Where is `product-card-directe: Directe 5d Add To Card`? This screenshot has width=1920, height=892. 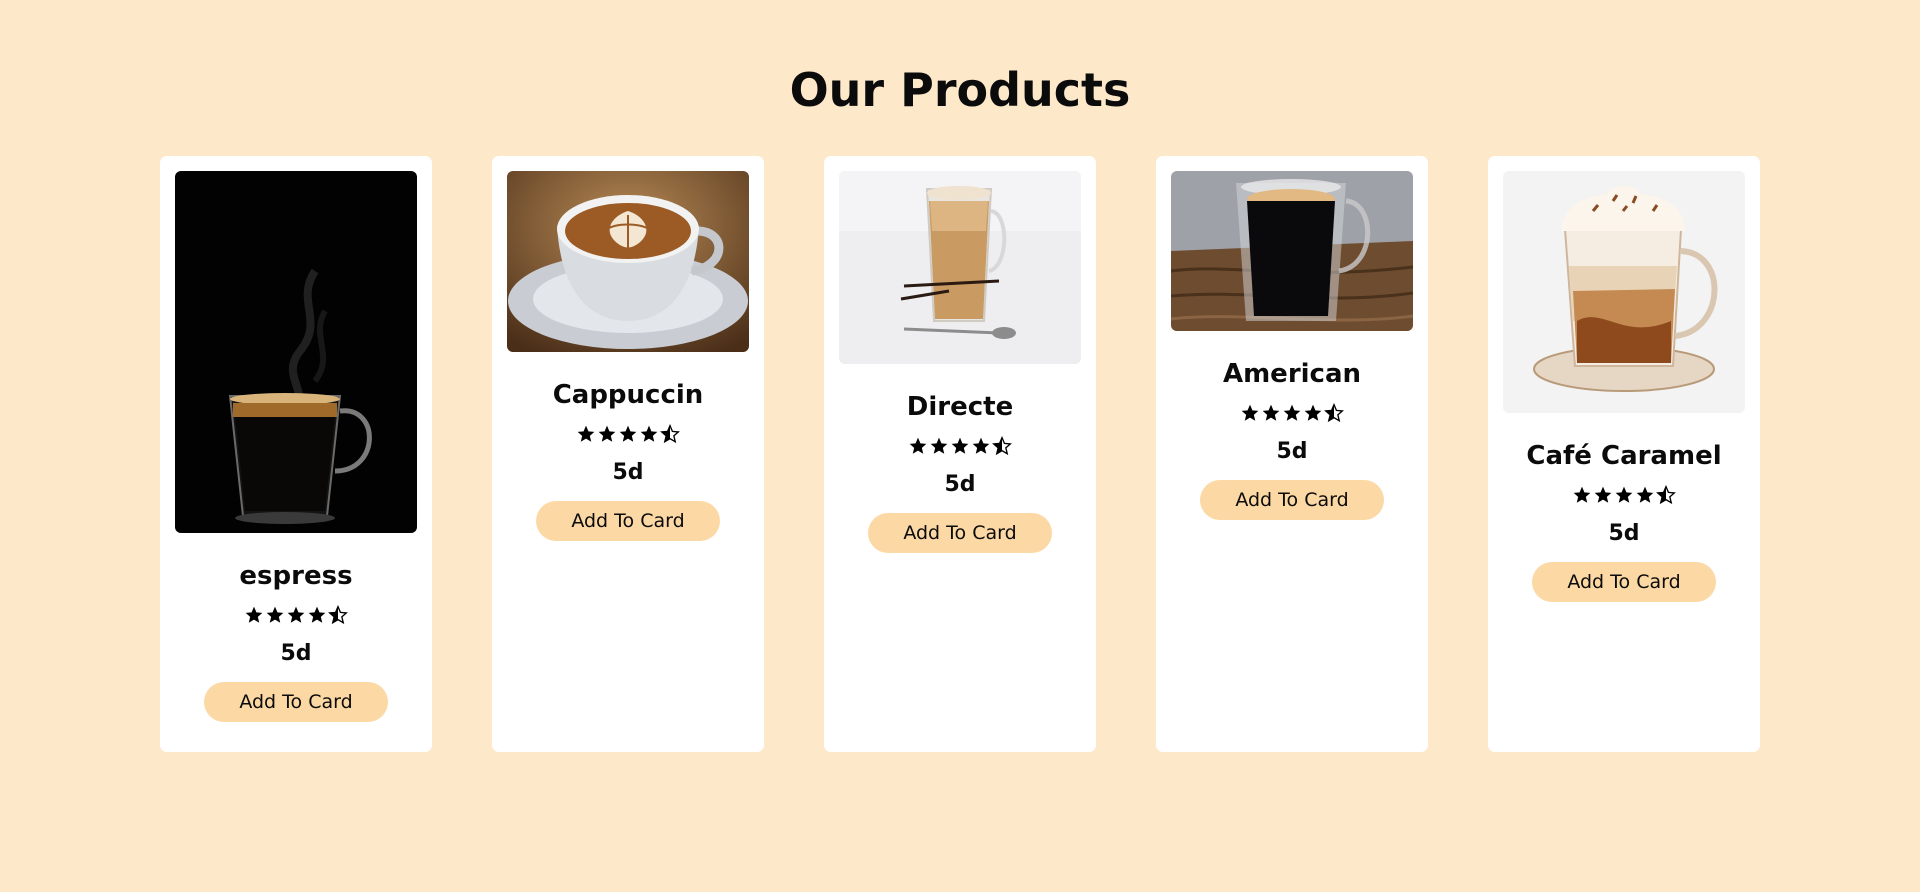
product-card-directe: Directe 5d Add To Card is located at coordinates (960, 454).